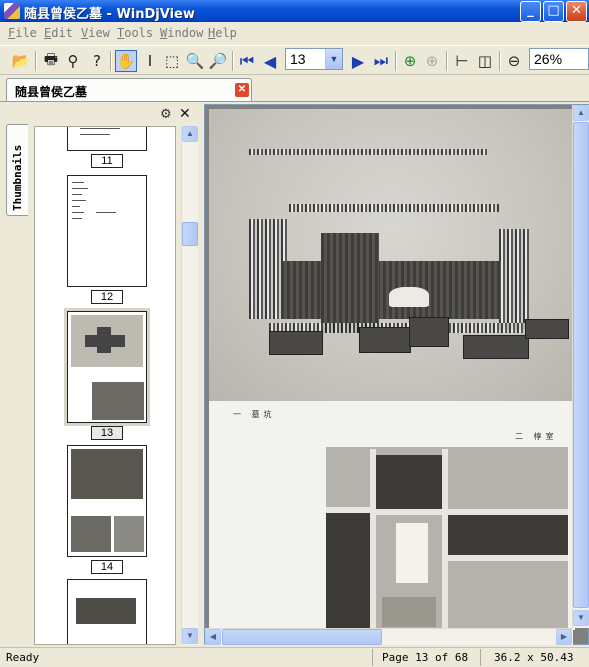 The image size is (589, 667). Describe the element at coordinates (73, 61) in the screenshot. I see `find-binoculars-icon: ⚲` at that location.